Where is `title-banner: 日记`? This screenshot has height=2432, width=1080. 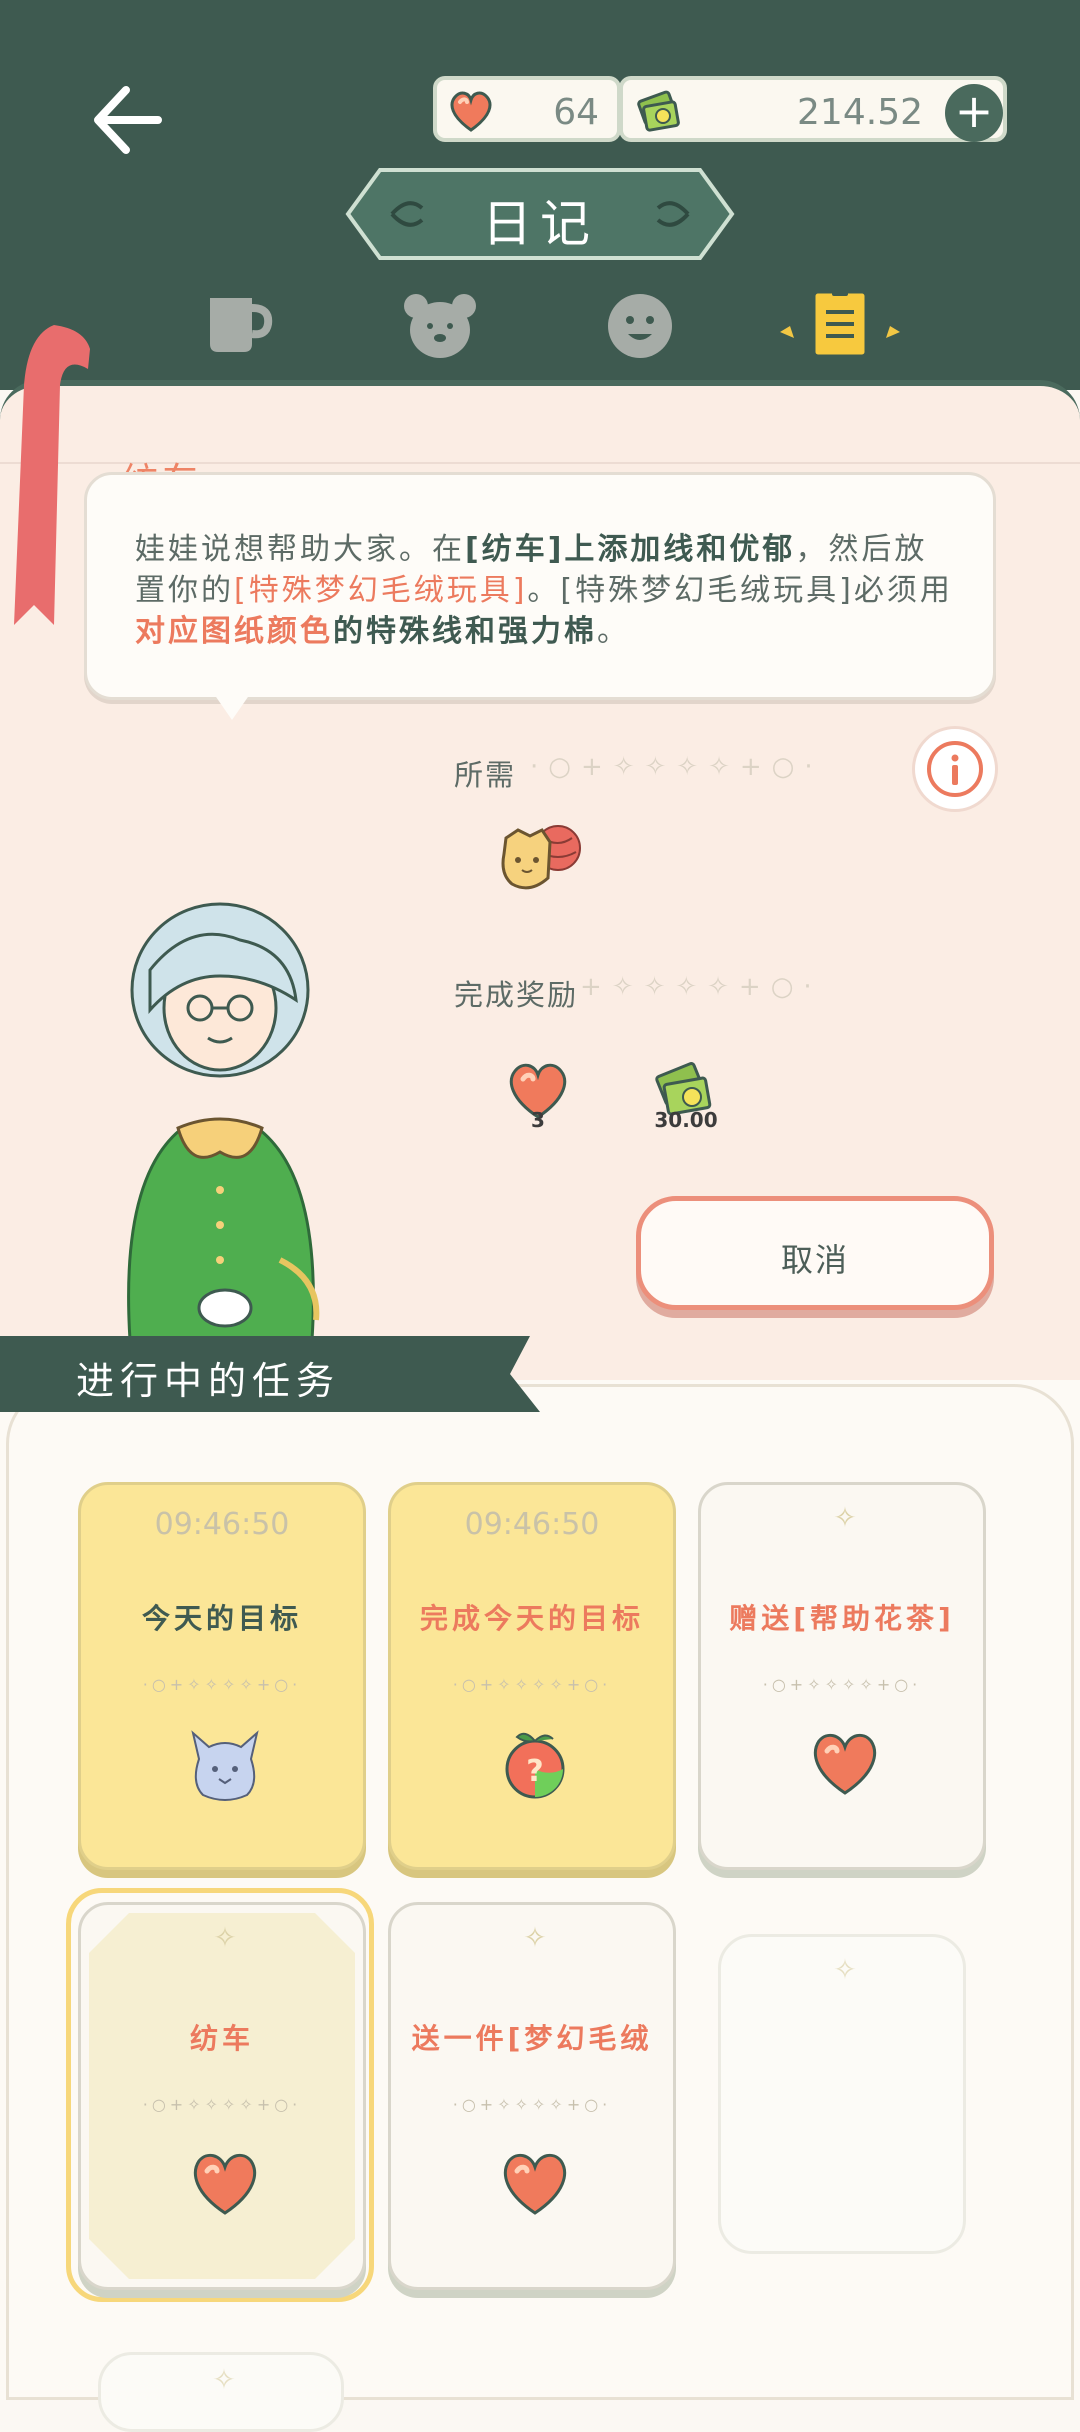 title-banner: 日记 is located at coordinates (540, 214).